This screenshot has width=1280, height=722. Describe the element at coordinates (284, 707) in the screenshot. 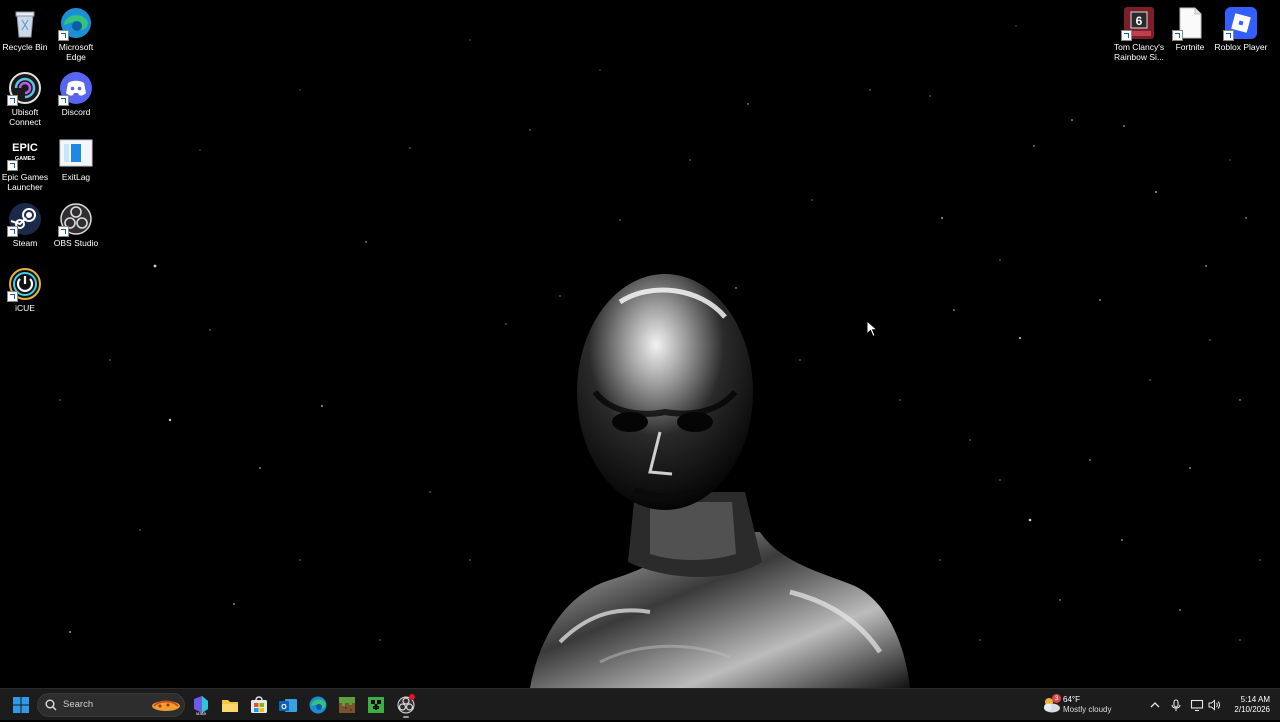

I see `svg-text: O` at that location.